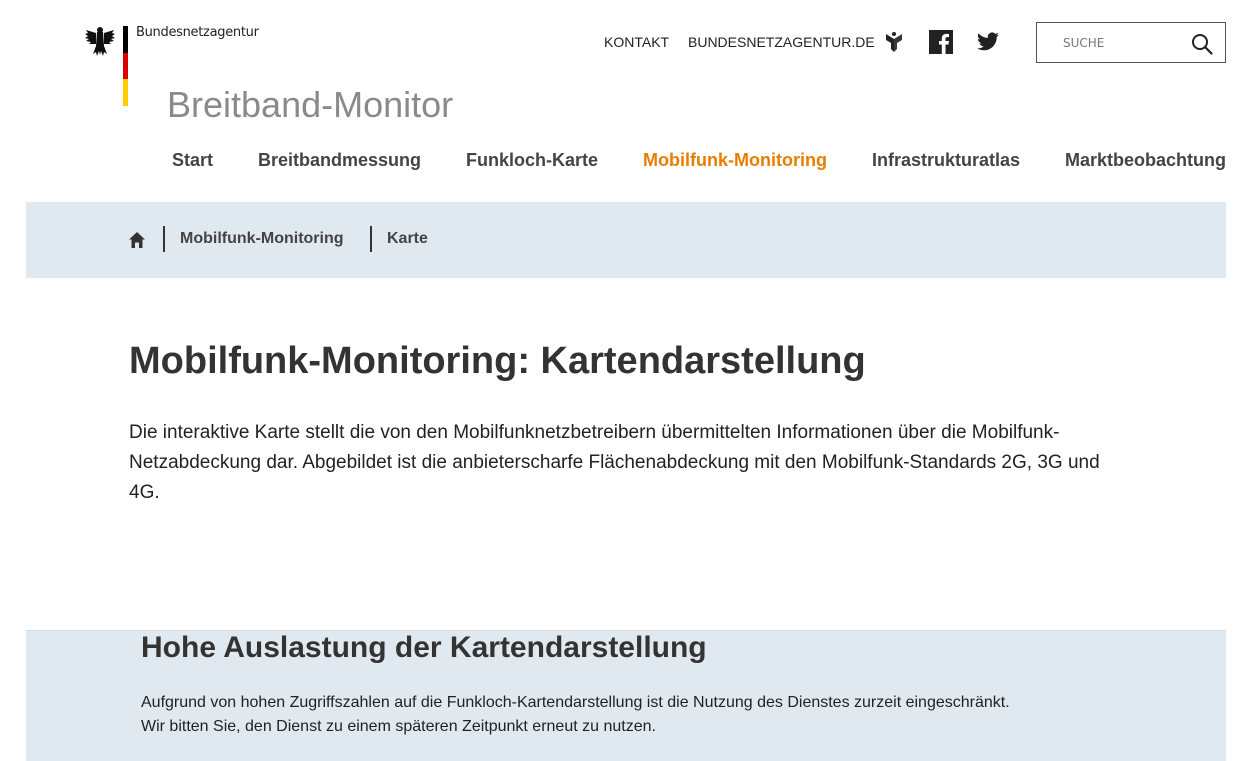 The width and height of the screenshot is (1238, 761). I want to click on nav-infrastrukturatlas: Infrastrukturatlas, so click(946, 160).